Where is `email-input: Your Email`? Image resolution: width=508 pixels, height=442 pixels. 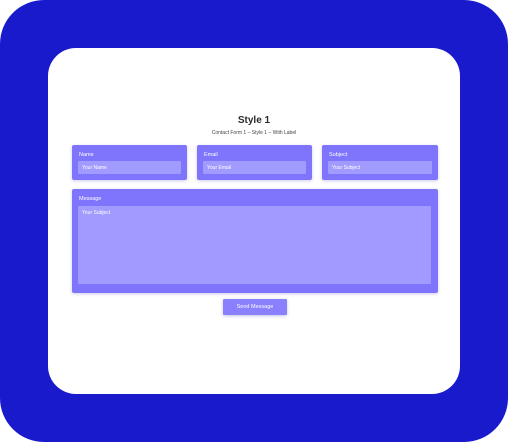
email-input: Your Email is located at coordinates (254, 167).